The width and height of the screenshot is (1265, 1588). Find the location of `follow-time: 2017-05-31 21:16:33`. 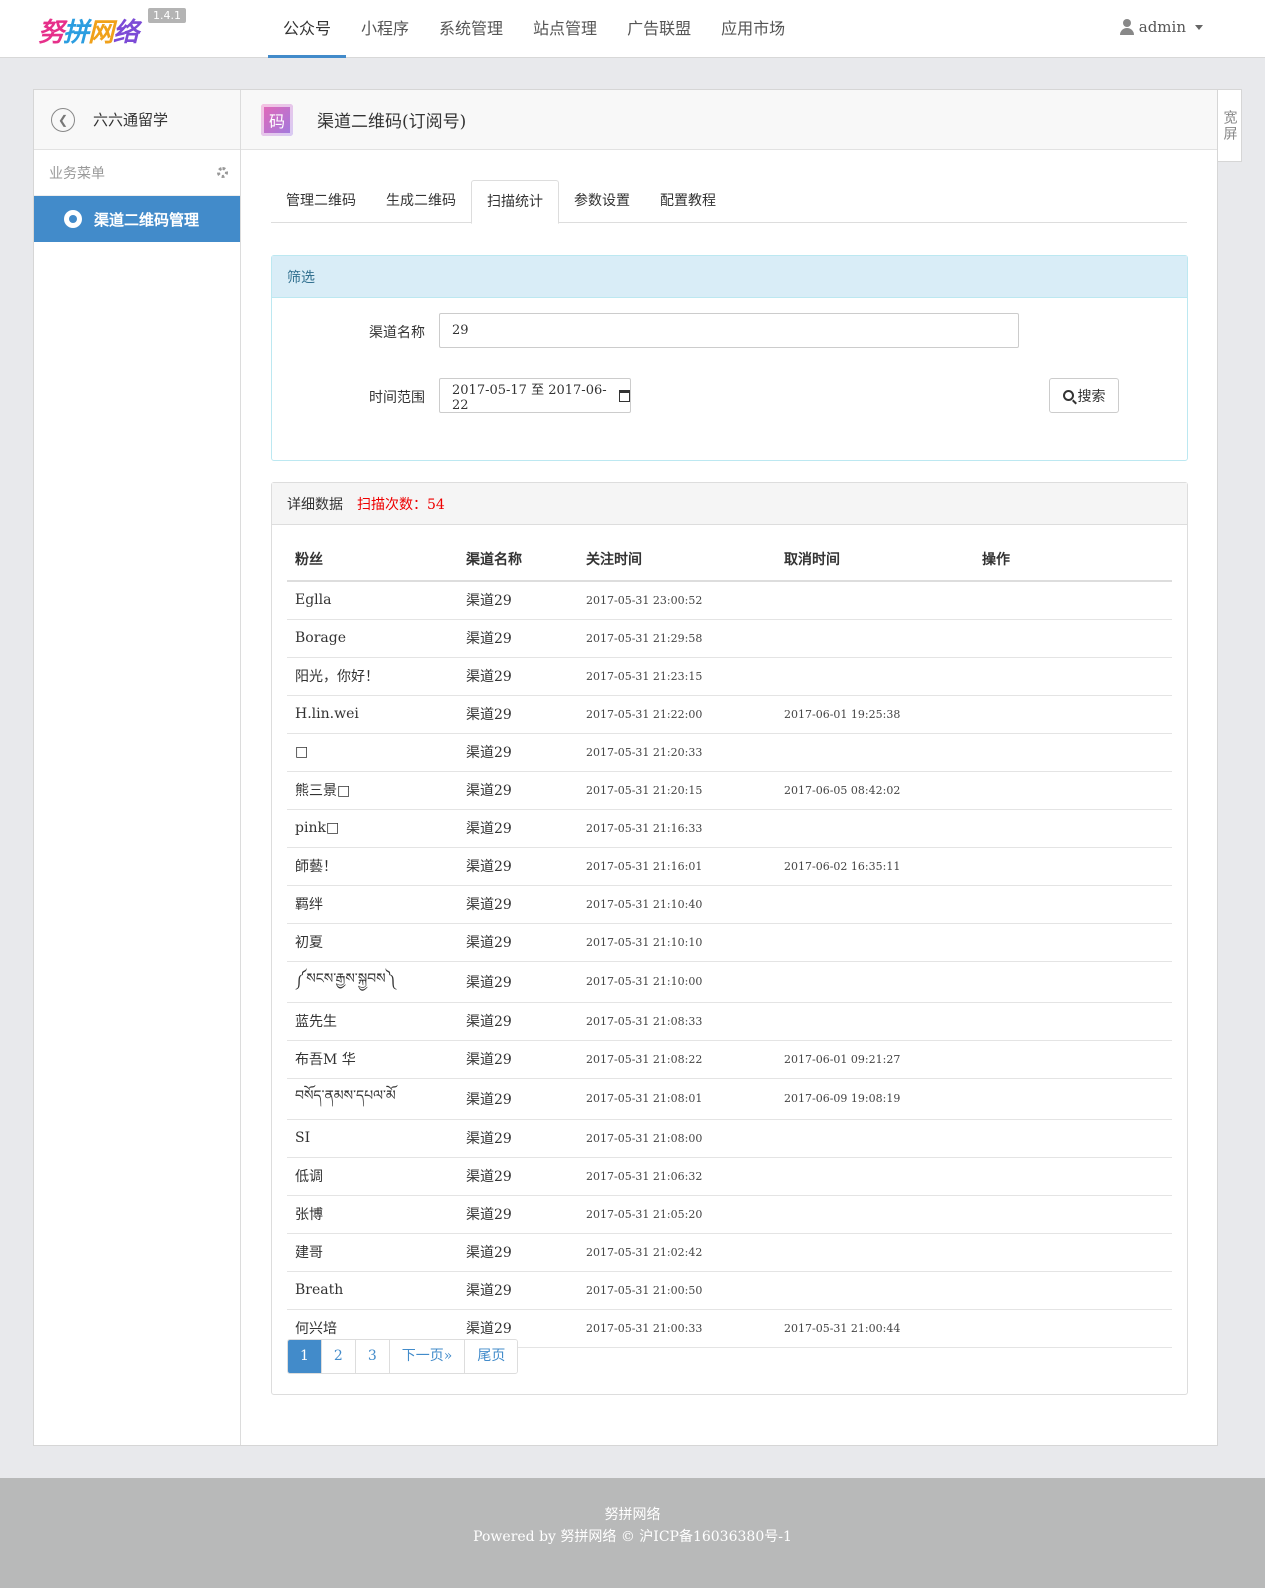

follow-time: 2017-05-31 21:16:33 is located at coordinates (677, 828).